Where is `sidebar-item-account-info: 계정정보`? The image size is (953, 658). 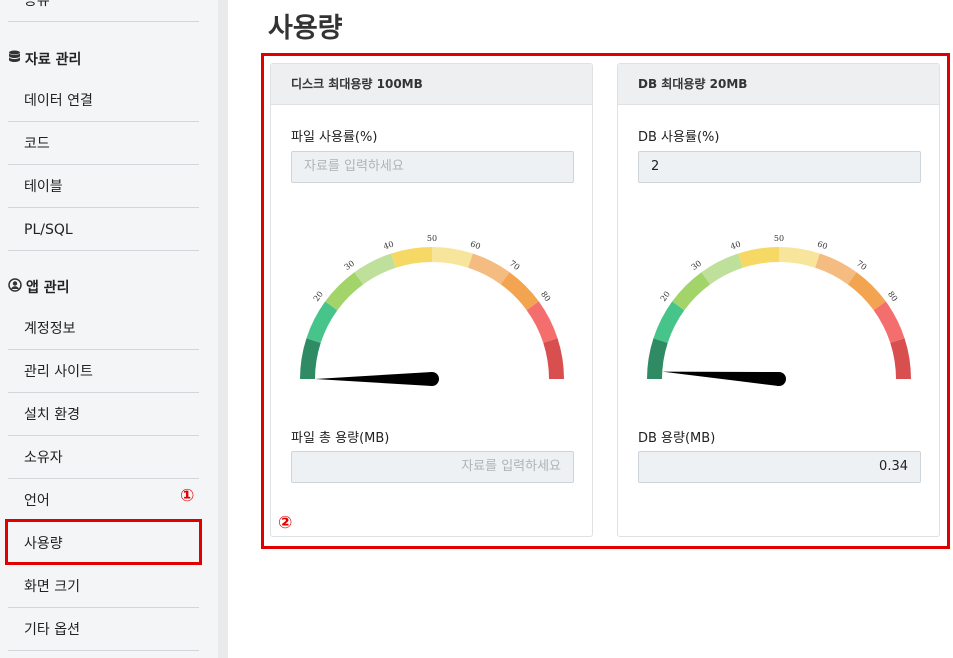 sidebar-item-account-info: 계정정보 is located at coordinates (103, 329).